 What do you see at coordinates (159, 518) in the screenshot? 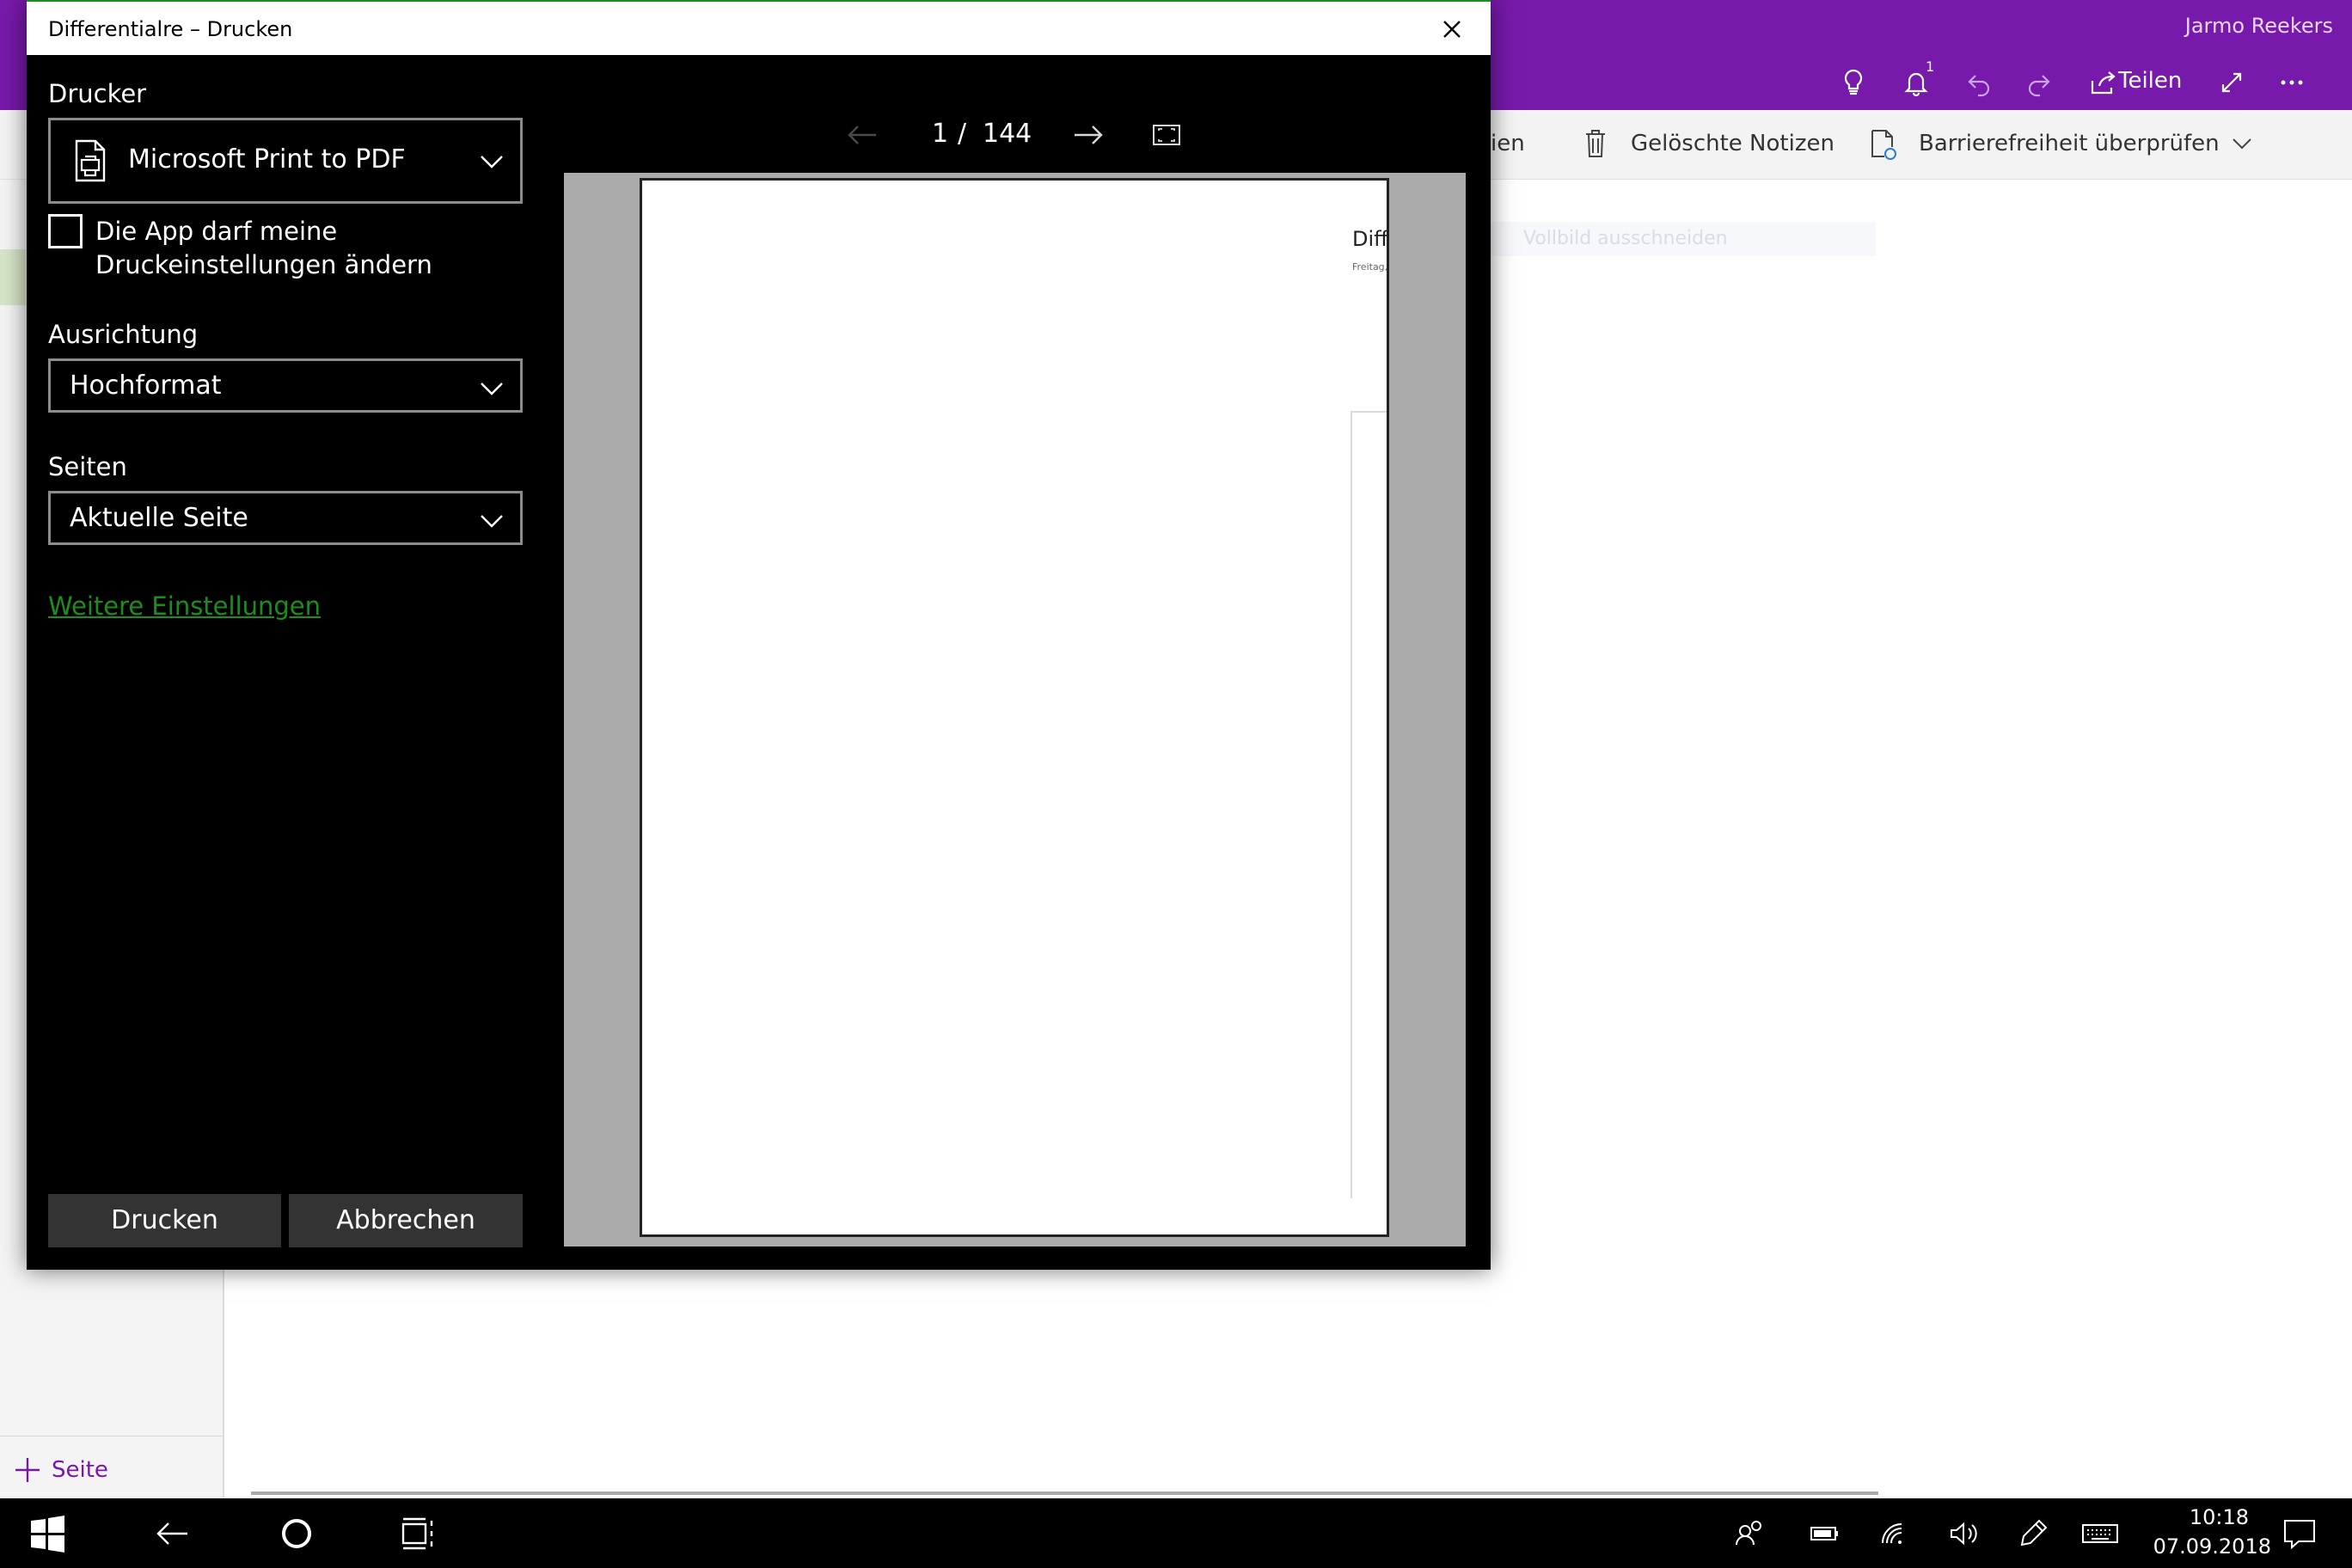
I see `pages-value: Aktuelle Seite` at bounding box center [159, 518].